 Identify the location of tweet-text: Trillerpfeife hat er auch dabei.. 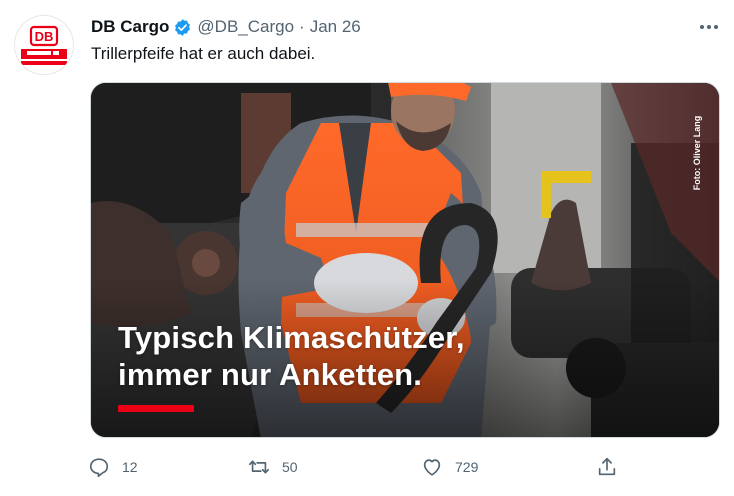
(203, 53).